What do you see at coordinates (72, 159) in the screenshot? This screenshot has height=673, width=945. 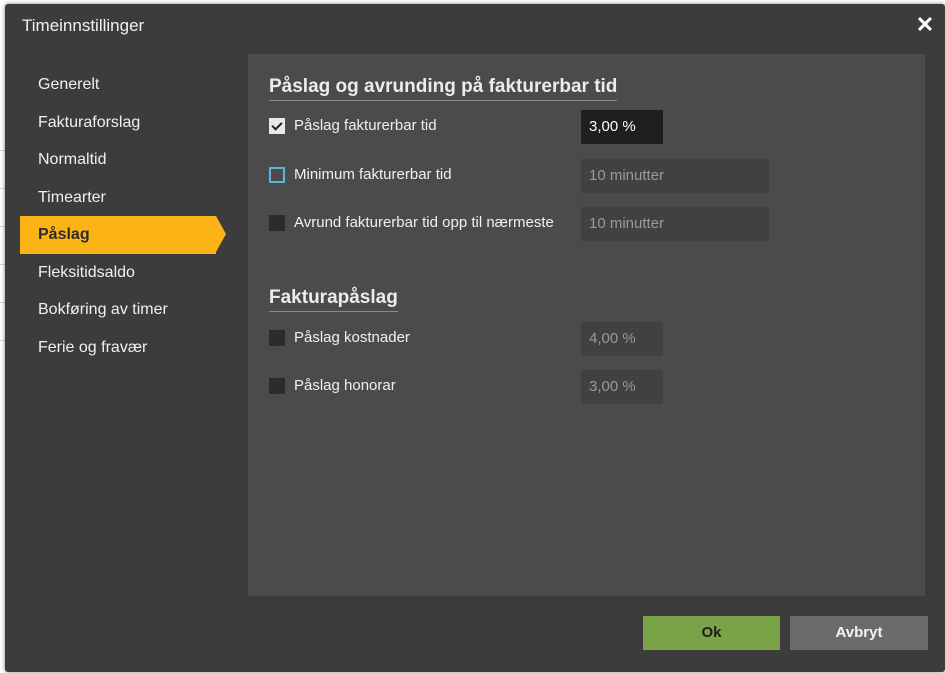 I see `nav-item-label: Normaltid` at bounding box center [72, 159].